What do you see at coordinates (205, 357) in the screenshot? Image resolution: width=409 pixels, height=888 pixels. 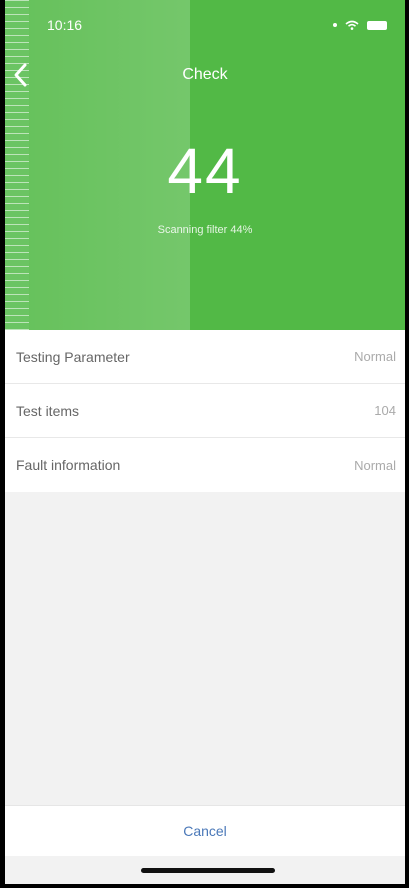 I see `list-item: Testing Parameter Normal` at bounding box center [205, 357].